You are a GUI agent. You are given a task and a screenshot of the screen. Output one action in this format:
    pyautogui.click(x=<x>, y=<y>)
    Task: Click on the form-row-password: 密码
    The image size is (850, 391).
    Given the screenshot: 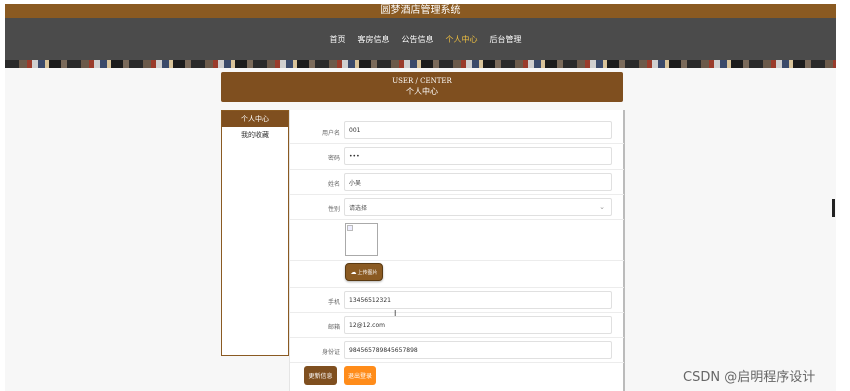 What is the action you would take?
    pyautogui.click(x=457, y=157)
    